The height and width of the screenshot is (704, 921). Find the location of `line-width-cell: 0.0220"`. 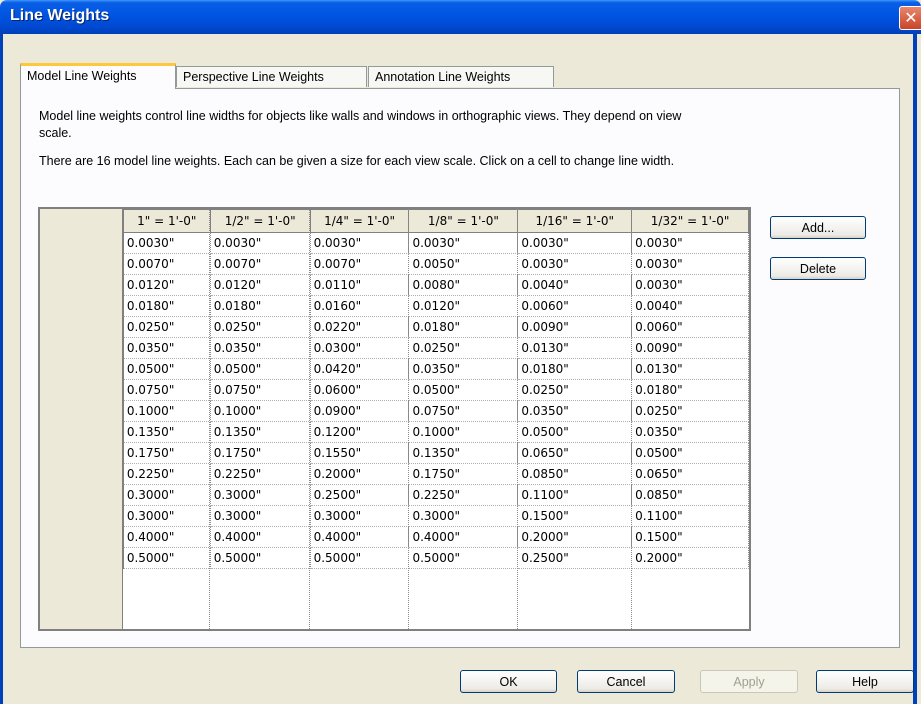

line-width-cell: 0.0220" is located at coordinates (360, 327).